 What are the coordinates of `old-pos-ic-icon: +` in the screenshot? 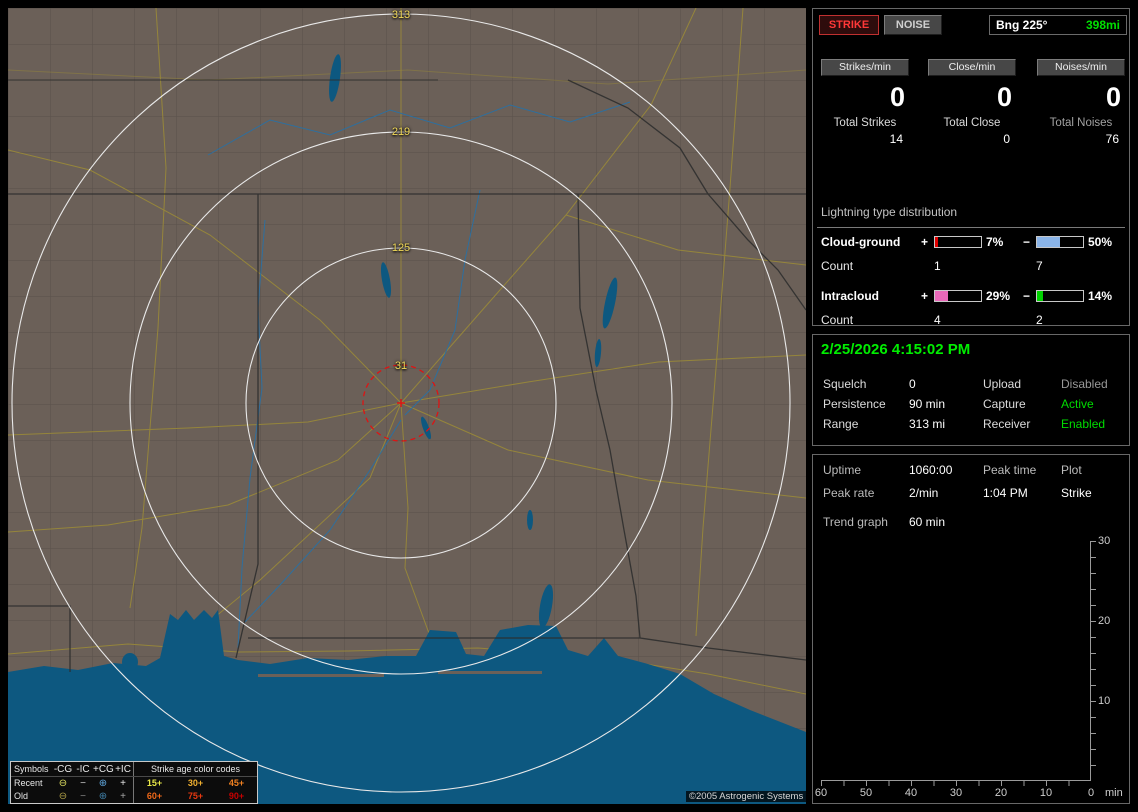 It's located at (123, 796).